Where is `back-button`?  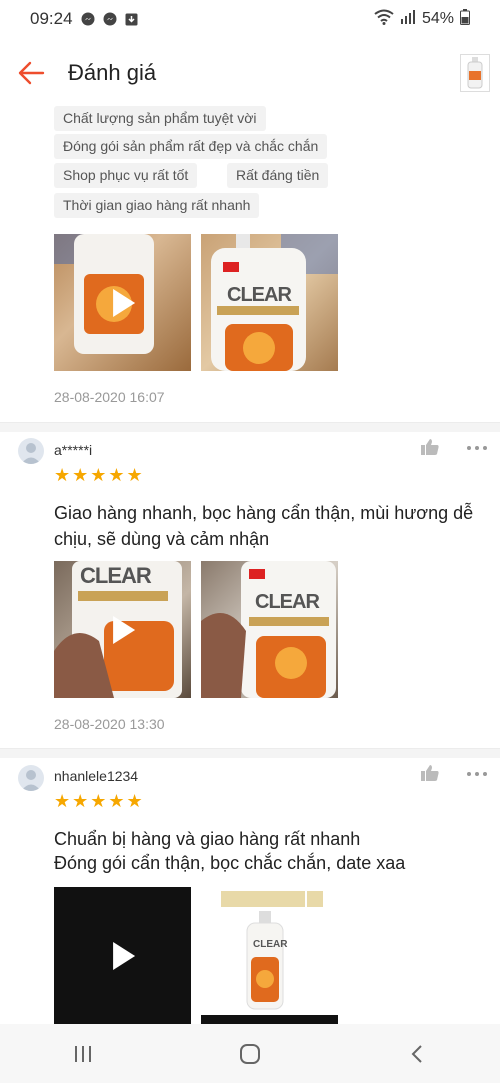
back-button is located at coordinates (31, 73).